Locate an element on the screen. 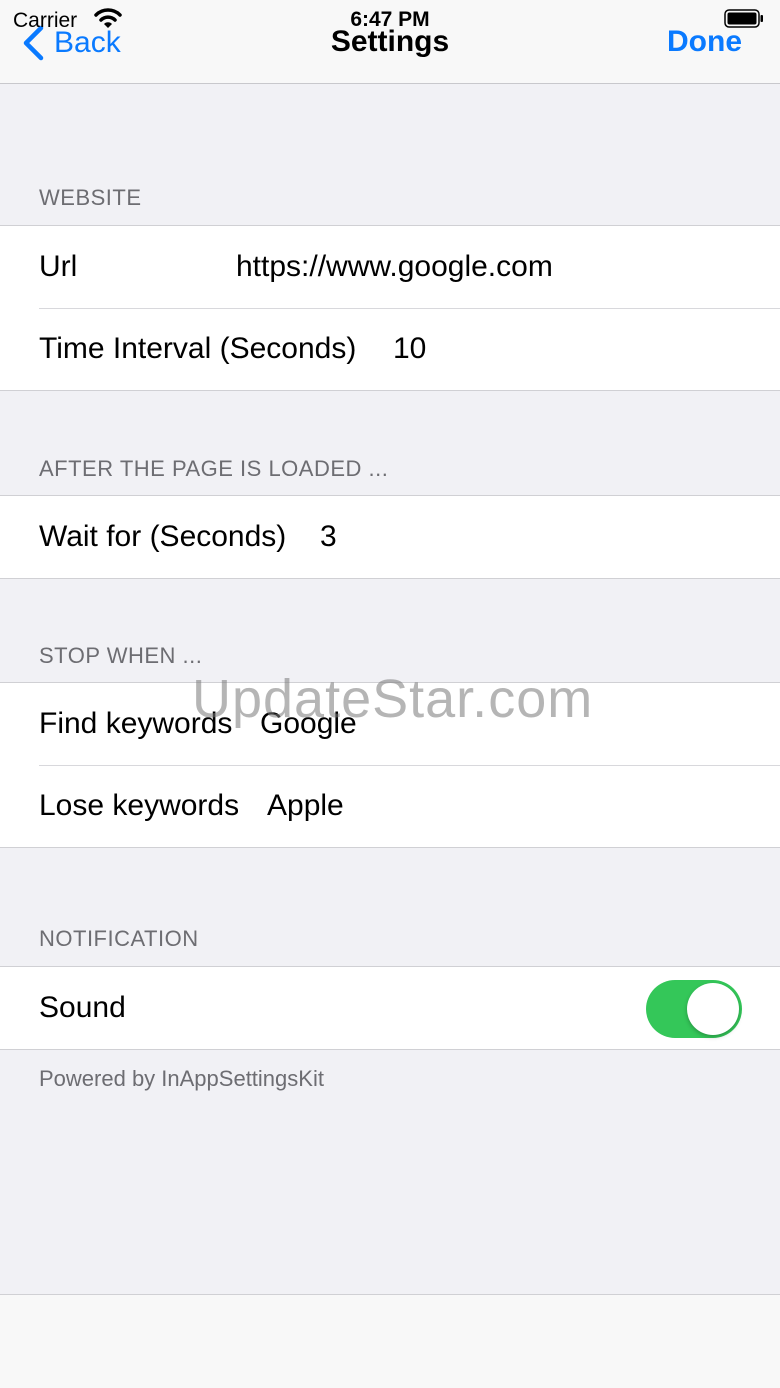  sound-toggle is located at coordinates (694, 1009).